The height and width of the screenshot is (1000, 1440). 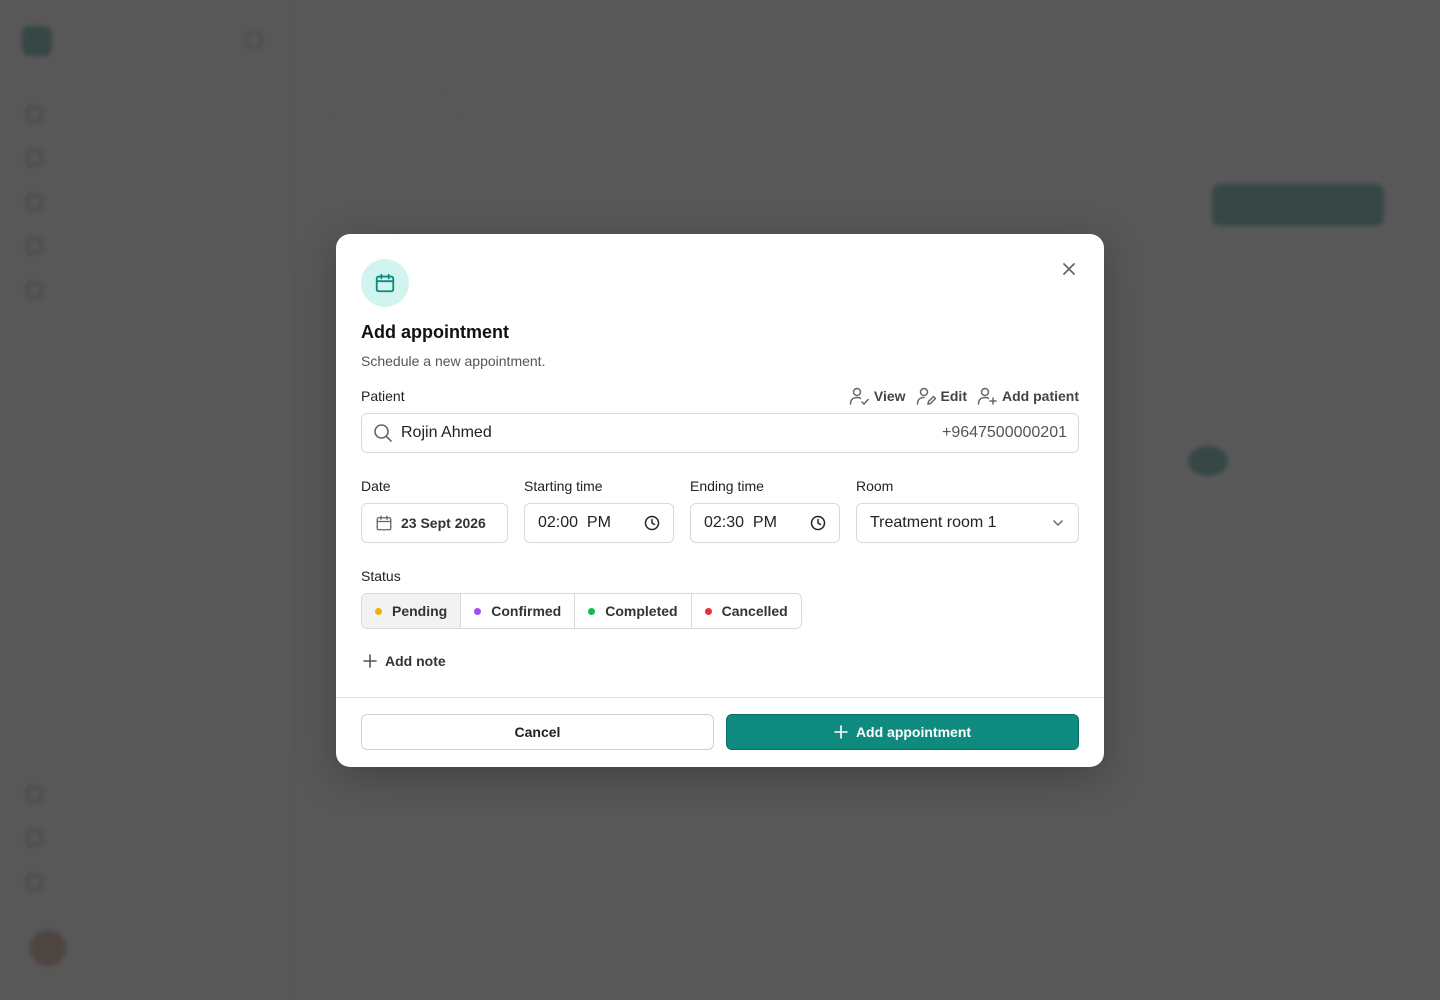 What do you see at coordinates (987, 396) in the screenshot?
I see `user-add-icon` at bounding box center [987, 396].